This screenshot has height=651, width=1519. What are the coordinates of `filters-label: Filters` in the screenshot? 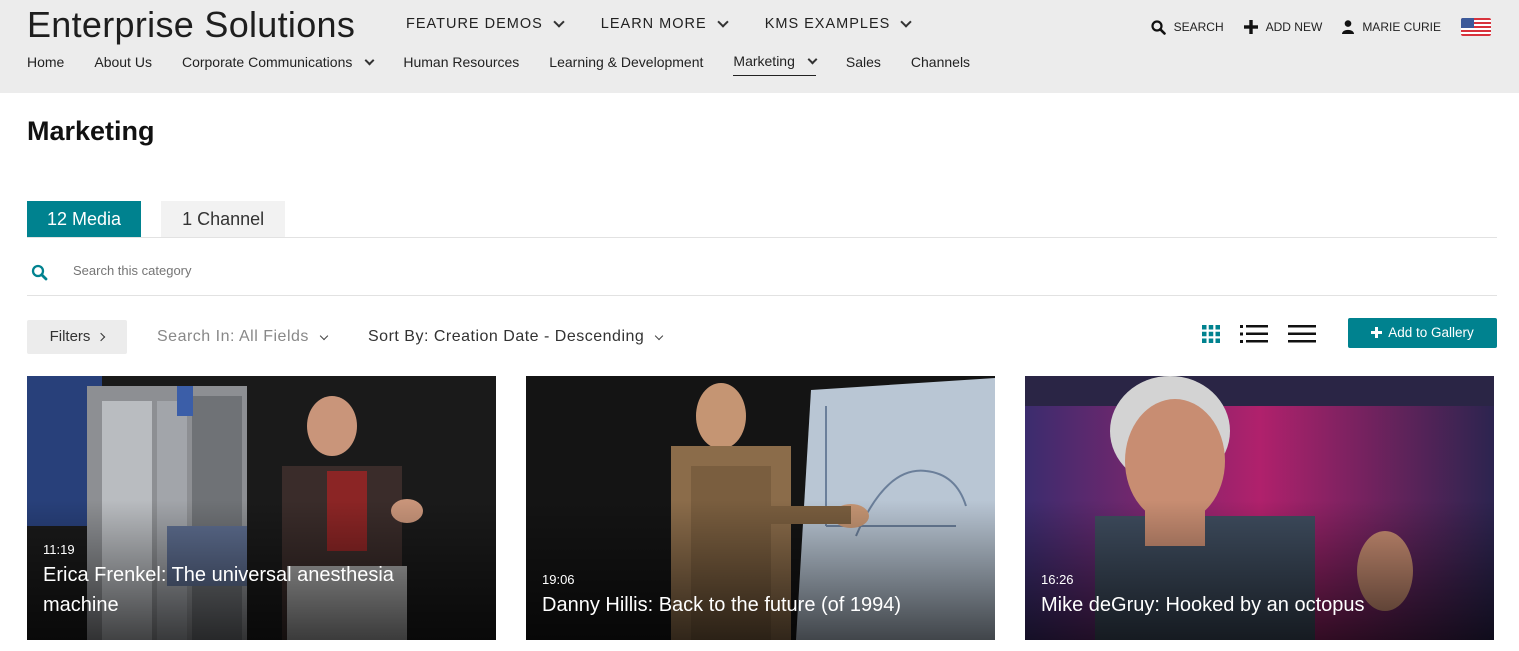 It's located at (70, 336).